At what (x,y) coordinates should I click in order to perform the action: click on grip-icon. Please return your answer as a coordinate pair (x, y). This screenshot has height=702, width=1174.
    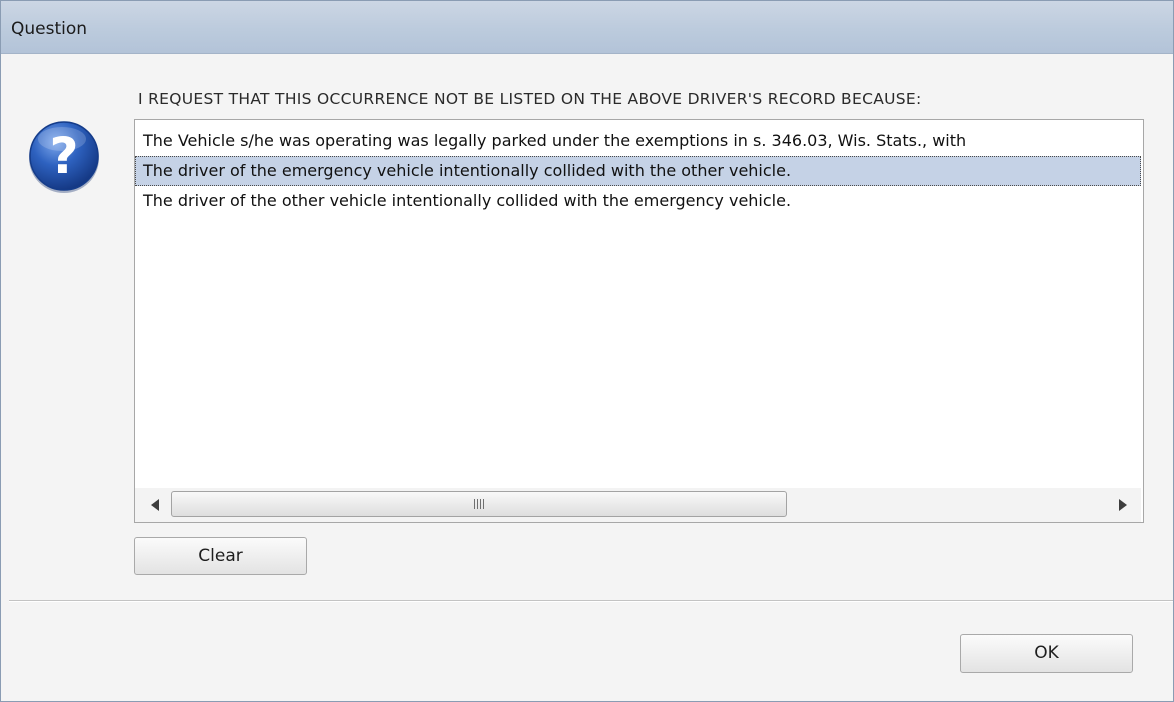
    Looking at the image, I should click on (479, 504).